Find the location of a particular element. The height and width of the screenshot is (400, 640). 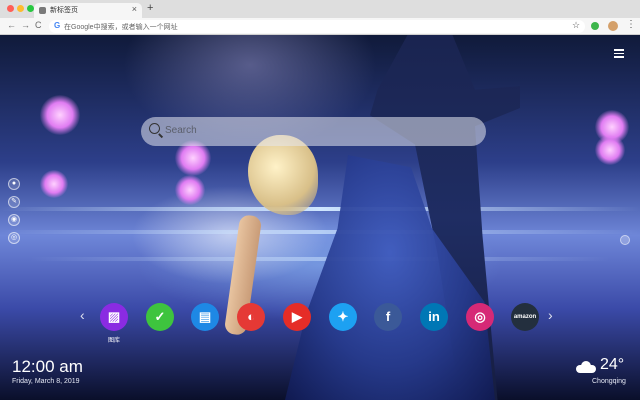

quick-link-paint: ◐ is located at coordinates (251, 317).